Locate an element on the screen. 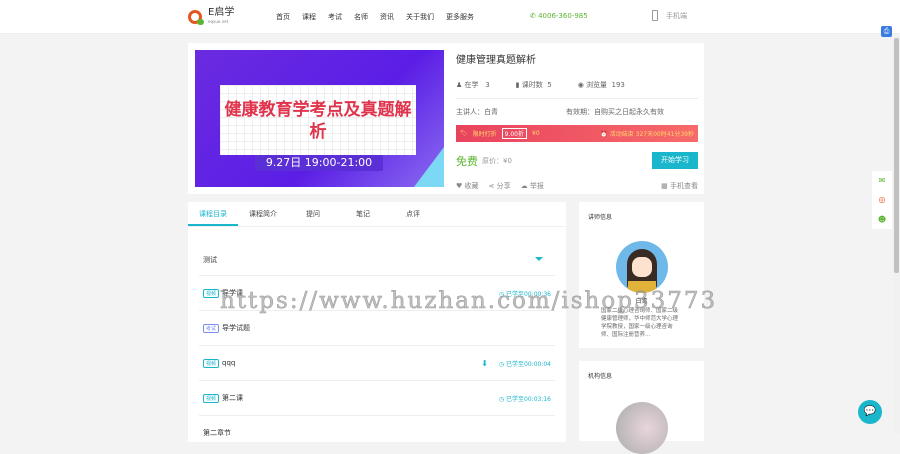 The image size is (900, 454). tab-notes: 笔记 is located at coordinates (363, 214).